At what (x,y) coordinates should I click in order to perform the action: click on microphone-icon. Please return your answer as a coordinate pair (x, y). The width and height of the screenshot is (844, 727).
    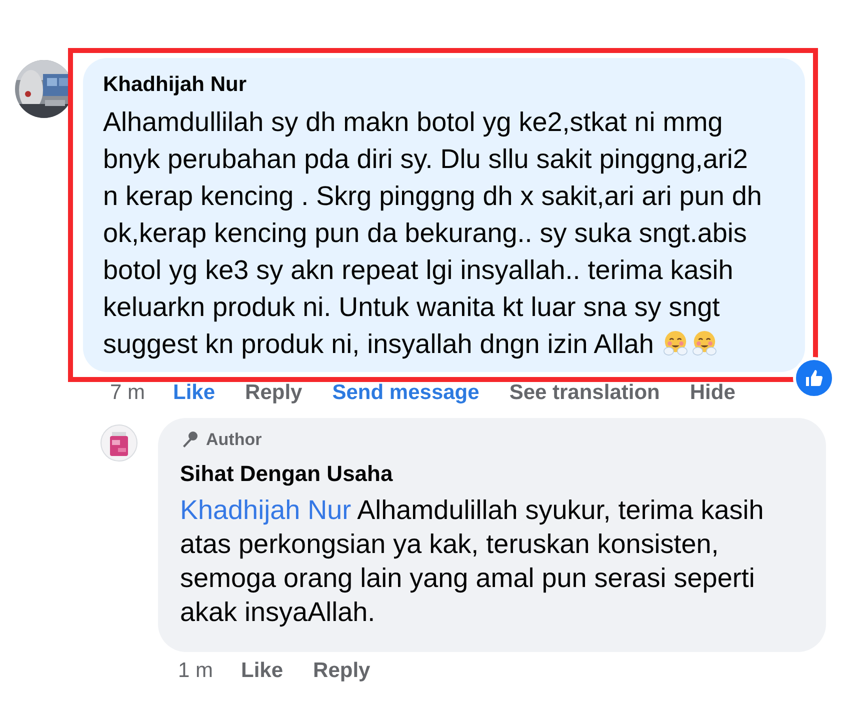
    Looking at the image, I should click on (190, 440).